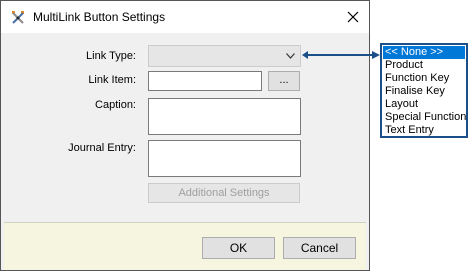 This screenshot has width=472, height=272. I want to click on dropdown-option: Finalise Key, so click(424, 91).